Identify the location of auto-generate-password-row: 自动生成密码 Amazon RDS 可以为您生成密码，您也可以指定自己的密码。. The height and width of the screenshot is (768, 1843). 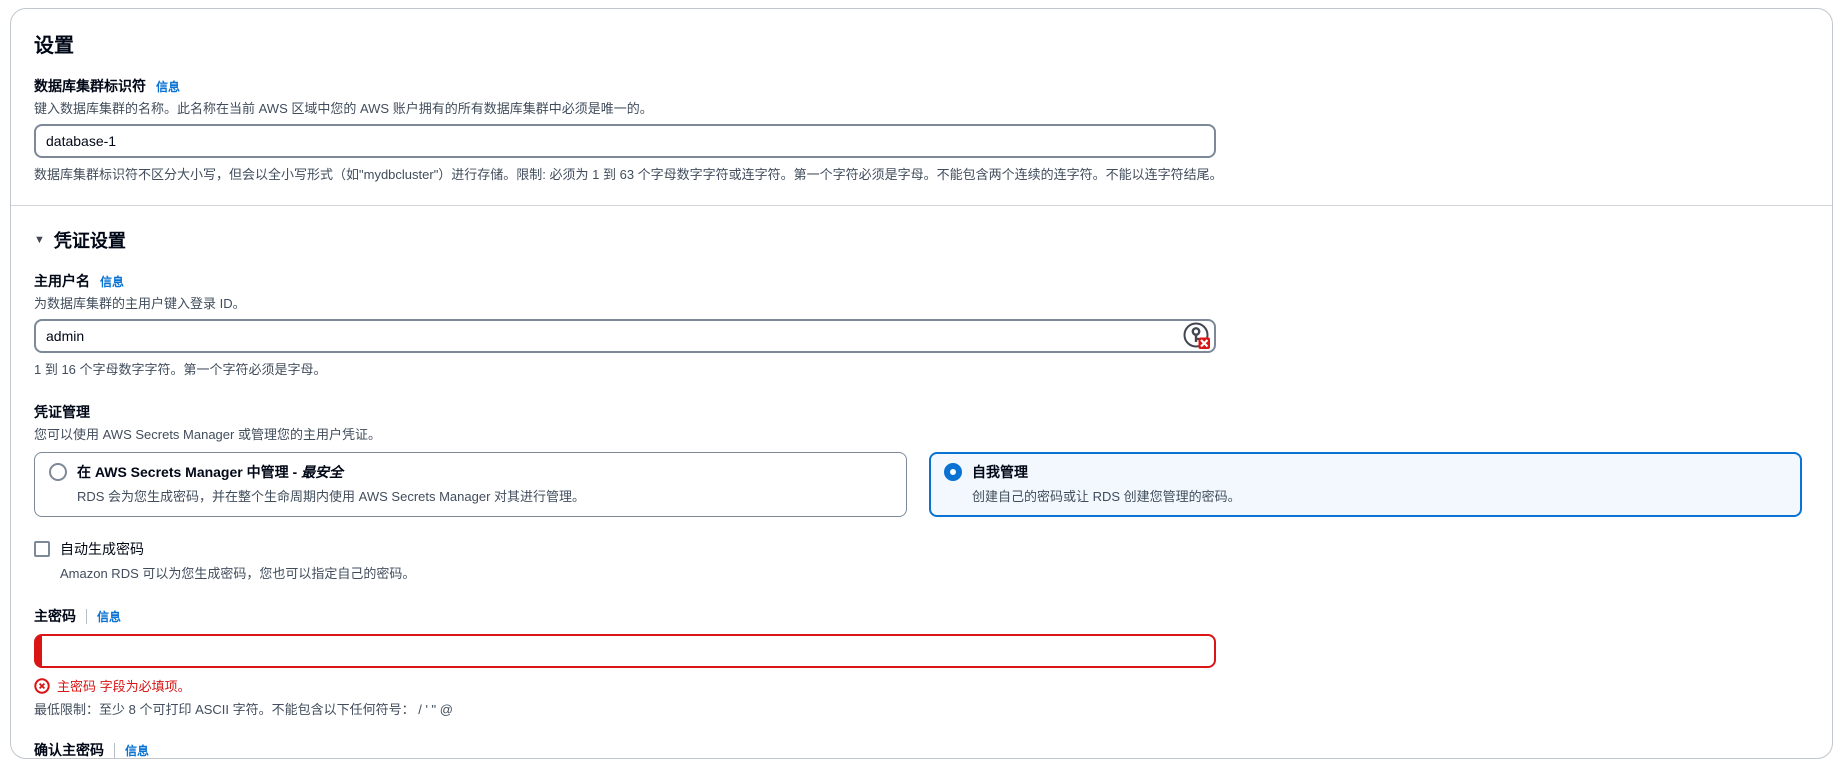
(922, 560).